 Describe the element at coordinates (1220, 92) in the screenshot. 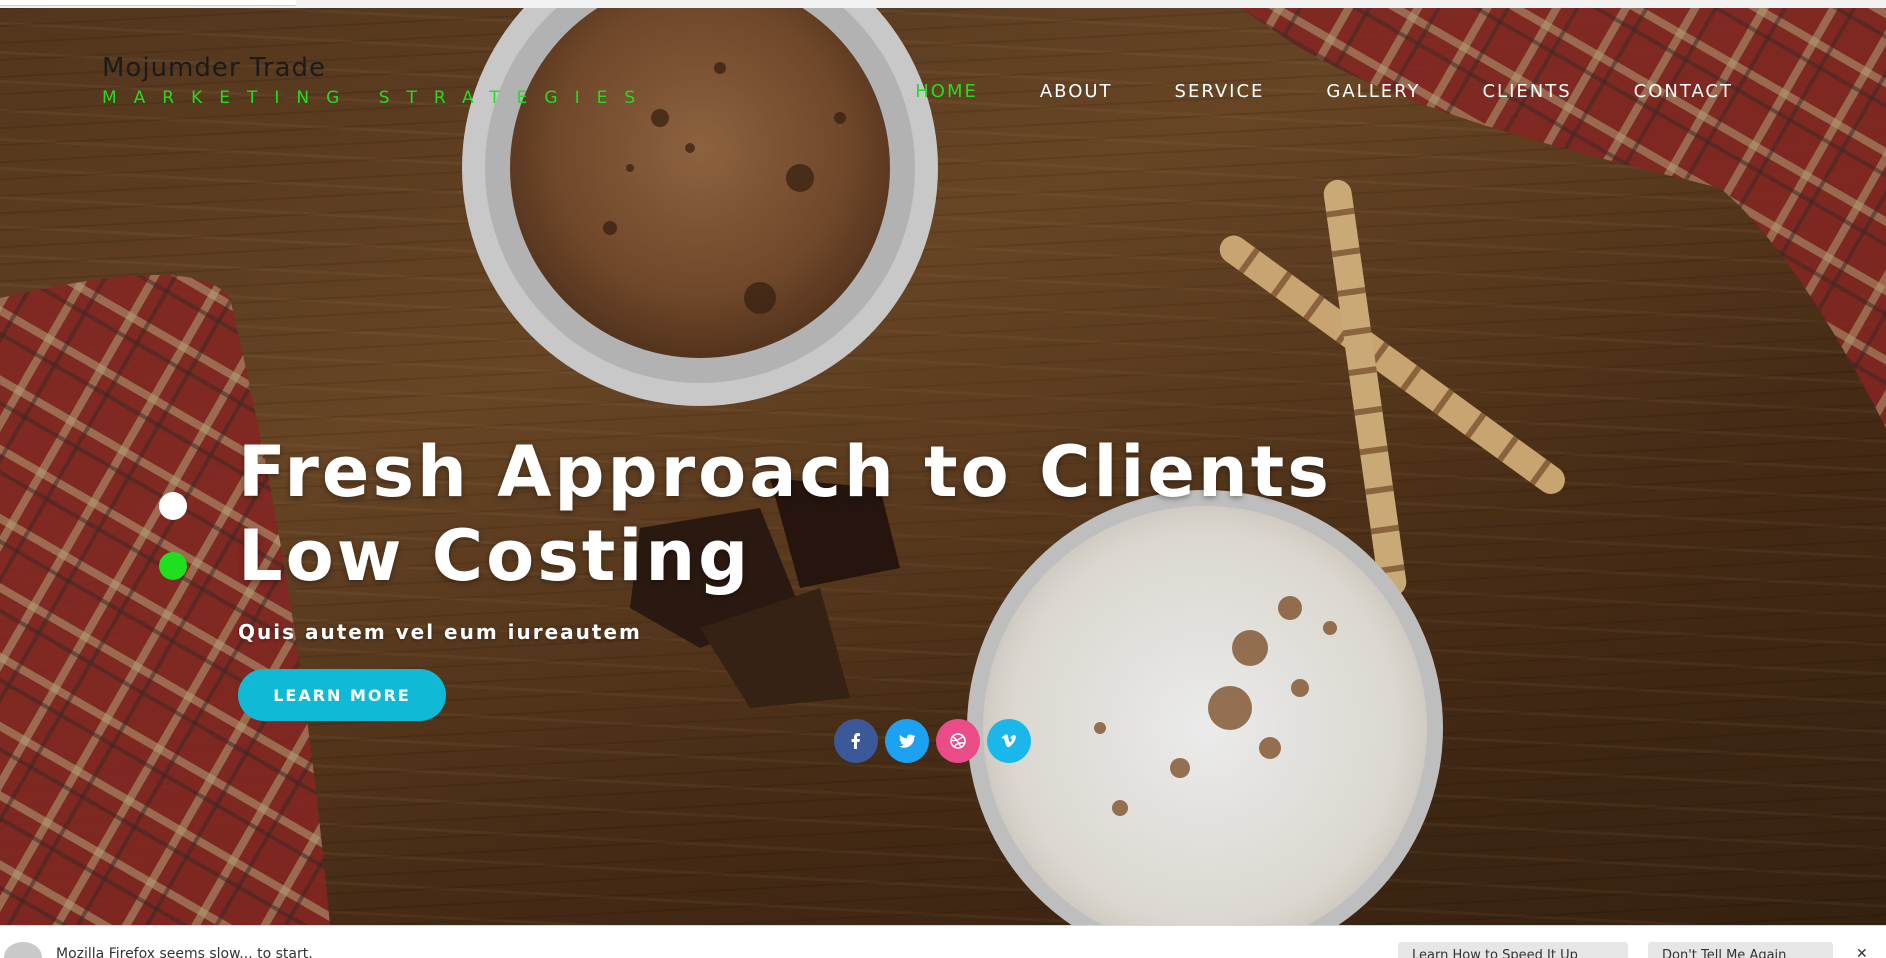

I see `nav-item-service: SERVICE` at that location.